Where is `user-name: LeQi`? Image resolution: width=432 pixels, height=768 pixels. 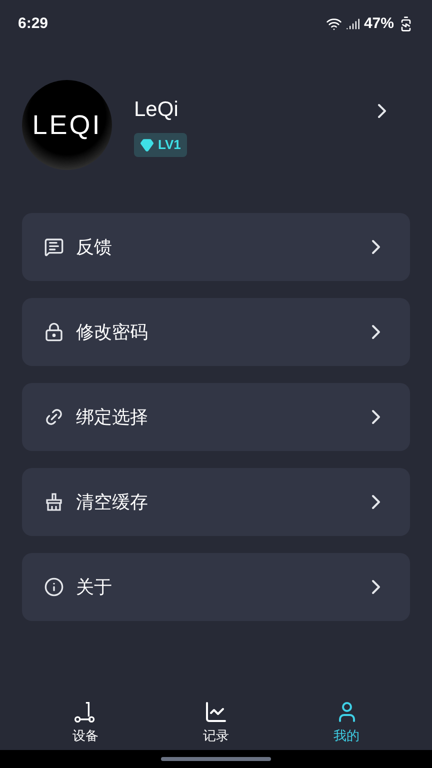
user-name: LeQi is located at coordinates (157, 109).